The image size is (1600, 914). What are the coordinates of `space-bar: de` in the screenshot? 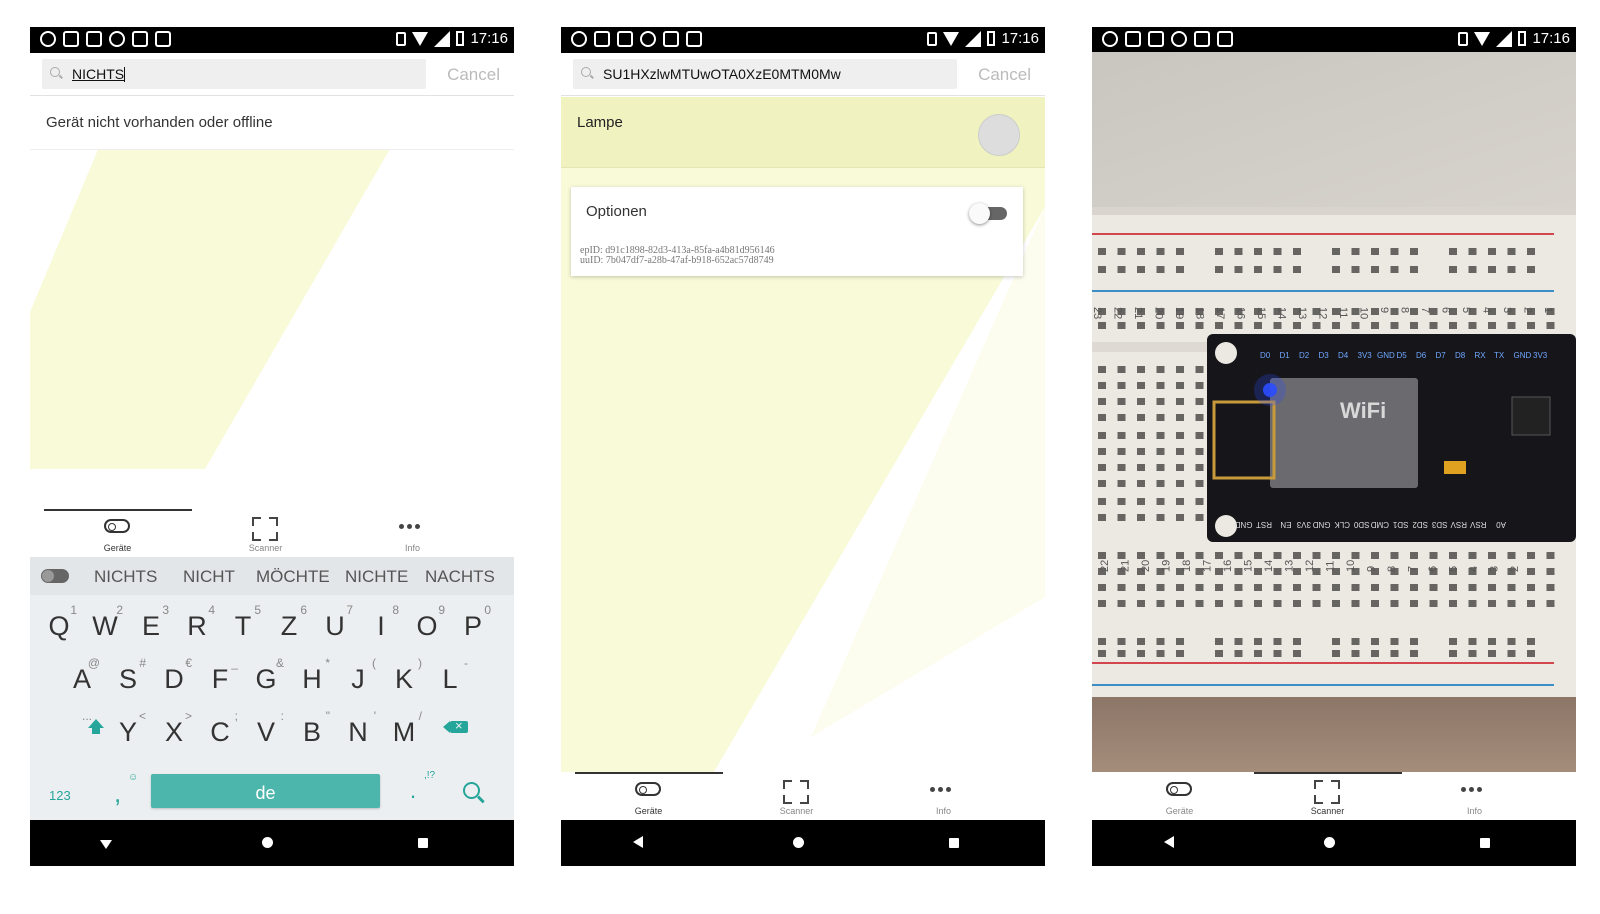 It's located at (265, 791).